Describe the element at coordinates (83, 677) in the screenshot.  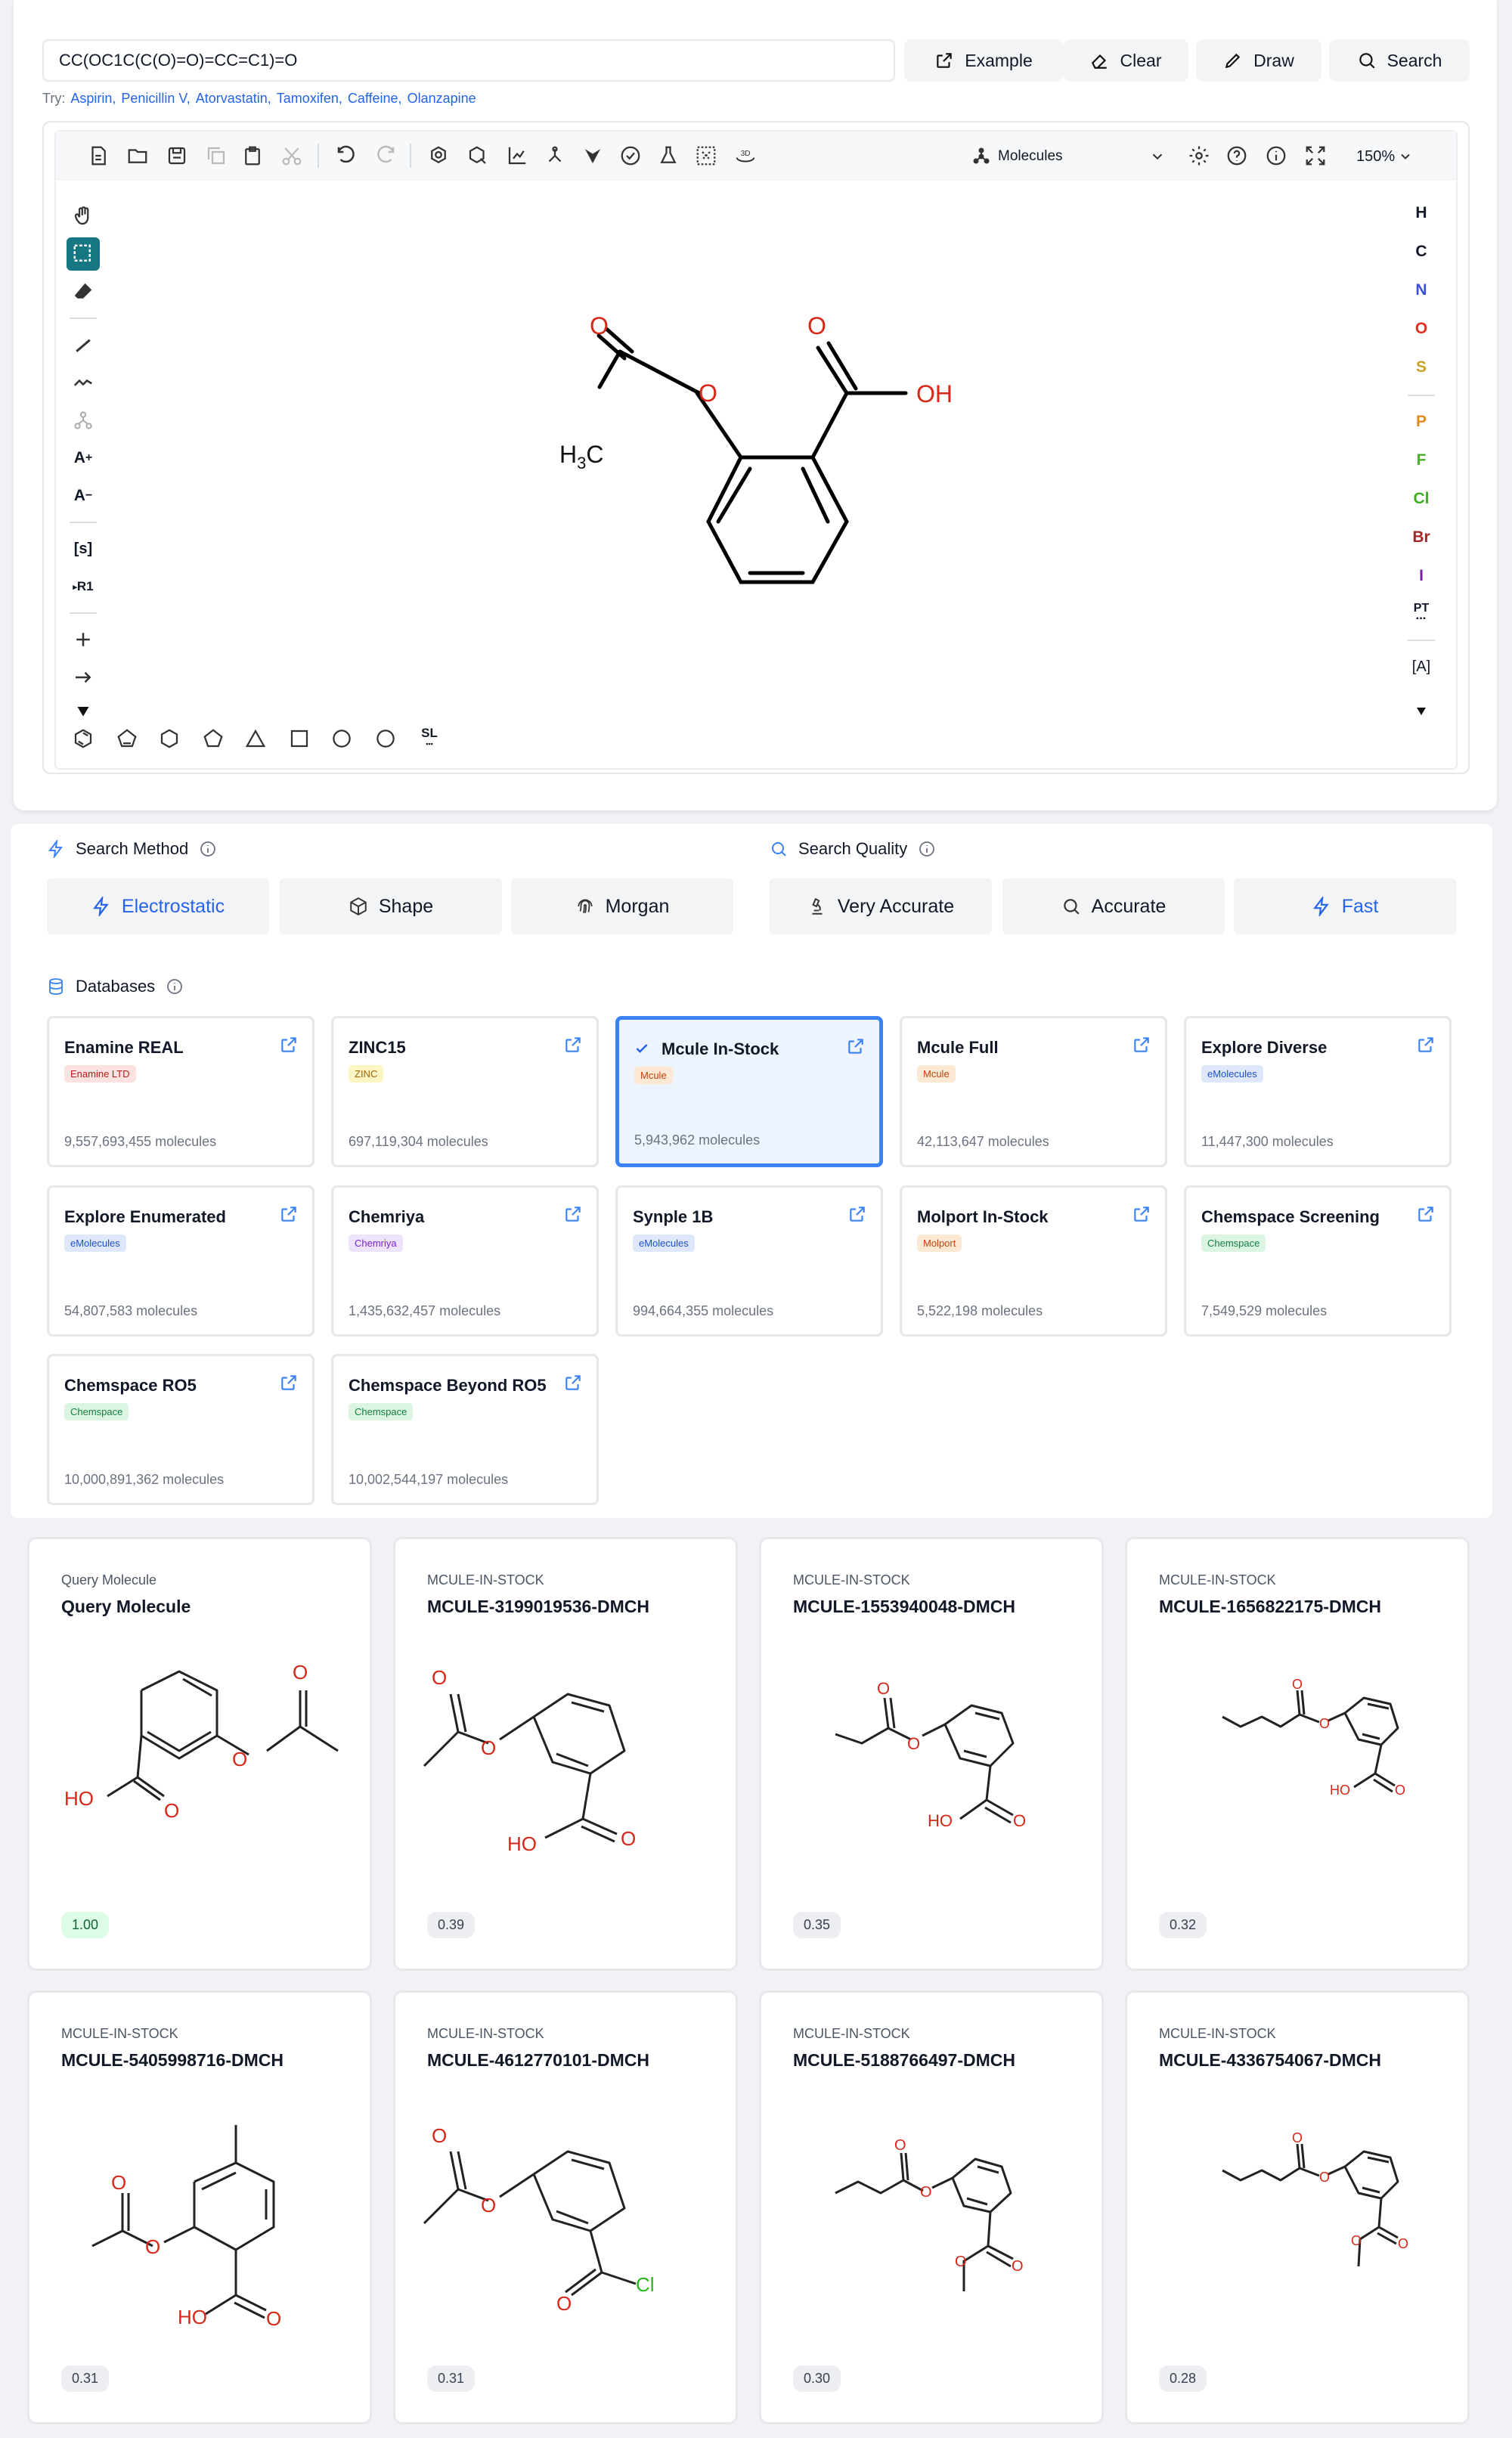
I see `arrow-tool-icon` at that location.